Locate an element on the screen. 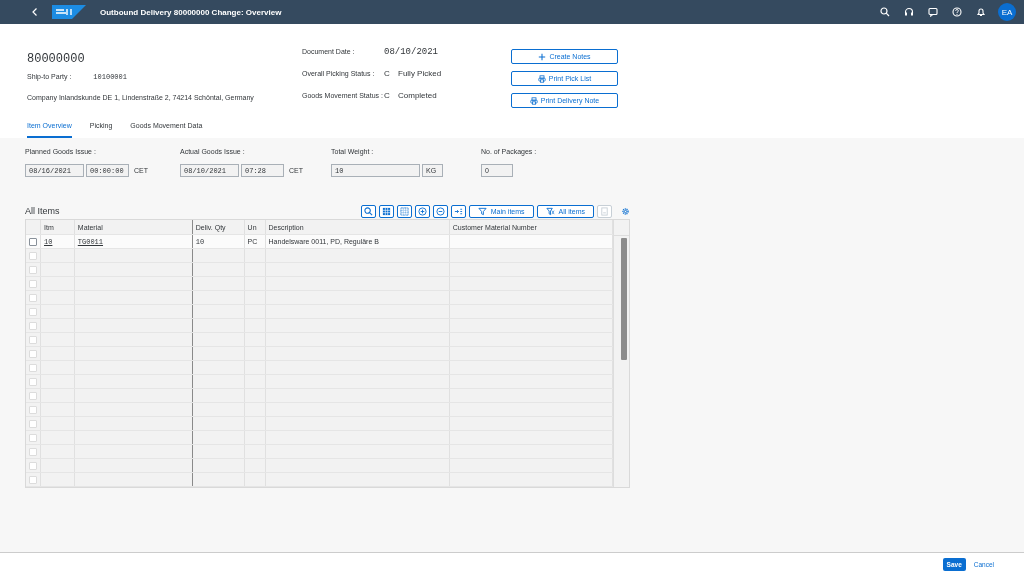  app-title: Outbound Delivery 80000000 Change: Overview is located at coordinates (191, 12).